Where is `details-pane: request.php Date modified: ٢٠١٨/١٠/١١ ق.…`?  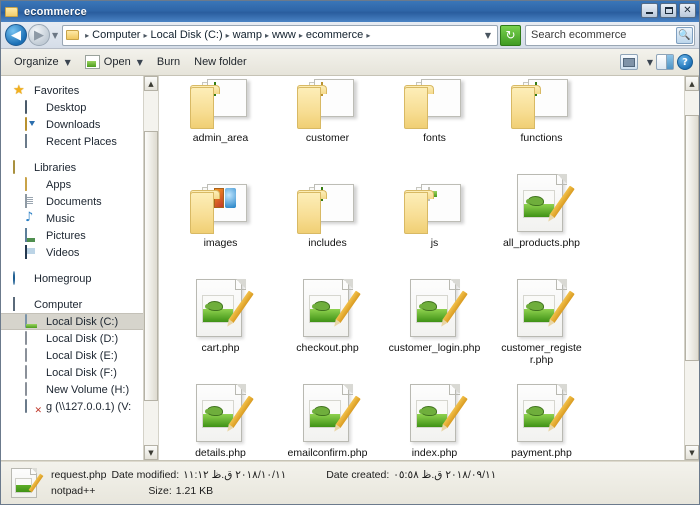
details-pane: request.php Date modified: ٢٠١٨/١٠/١١ ق.… is located at coordinates (350, 482).